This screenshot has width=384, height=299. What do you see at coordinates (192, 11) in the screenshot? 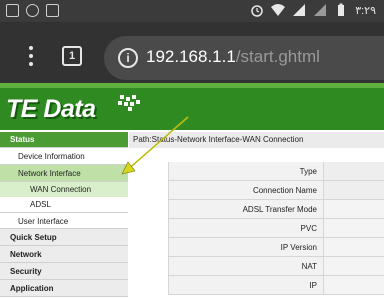
I see `status-bar: ٣:٢٩` at bounding box center [192, 11].